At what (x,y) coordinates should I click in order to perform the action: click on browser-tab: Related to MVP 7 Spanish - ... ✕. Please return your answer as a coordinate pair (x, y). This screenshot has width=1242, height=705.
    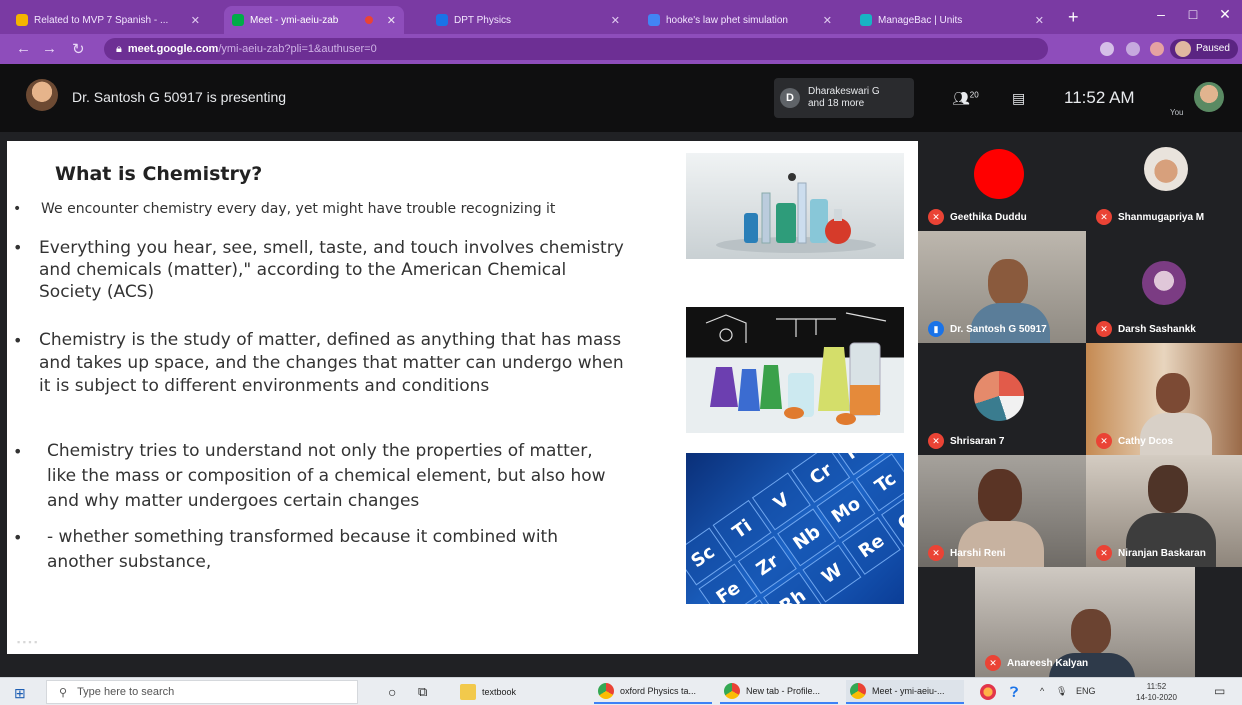
    Looking at the image, I should click on (108, 20).